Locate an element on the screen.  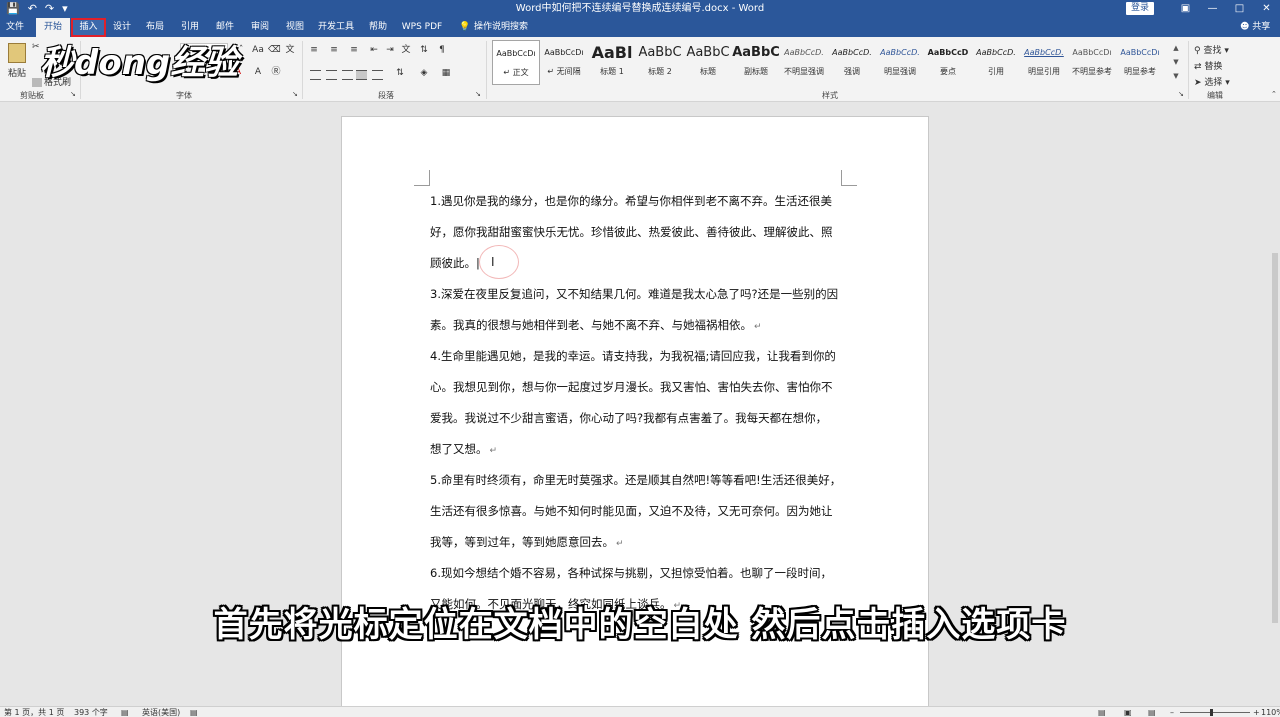
line-text: 生活还有很多惊喜。与她不知何时能见面，又迫不及待，又无可奈何。因为她让 is located at coordinates (631, 511).